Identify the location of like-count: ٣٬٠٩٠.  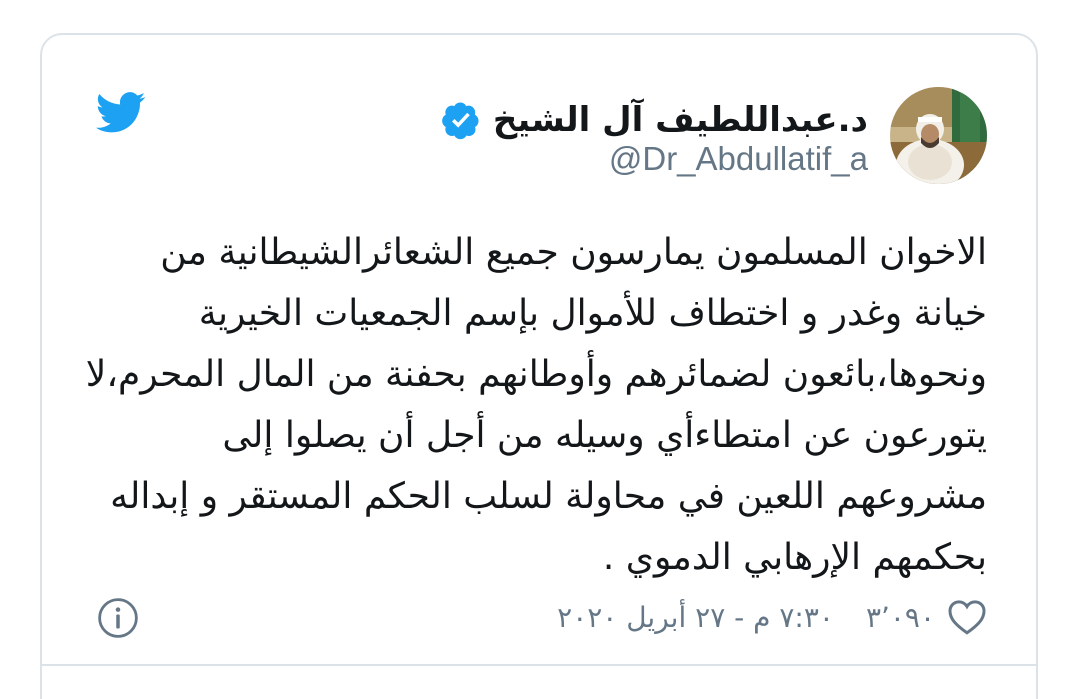
(900, 617).